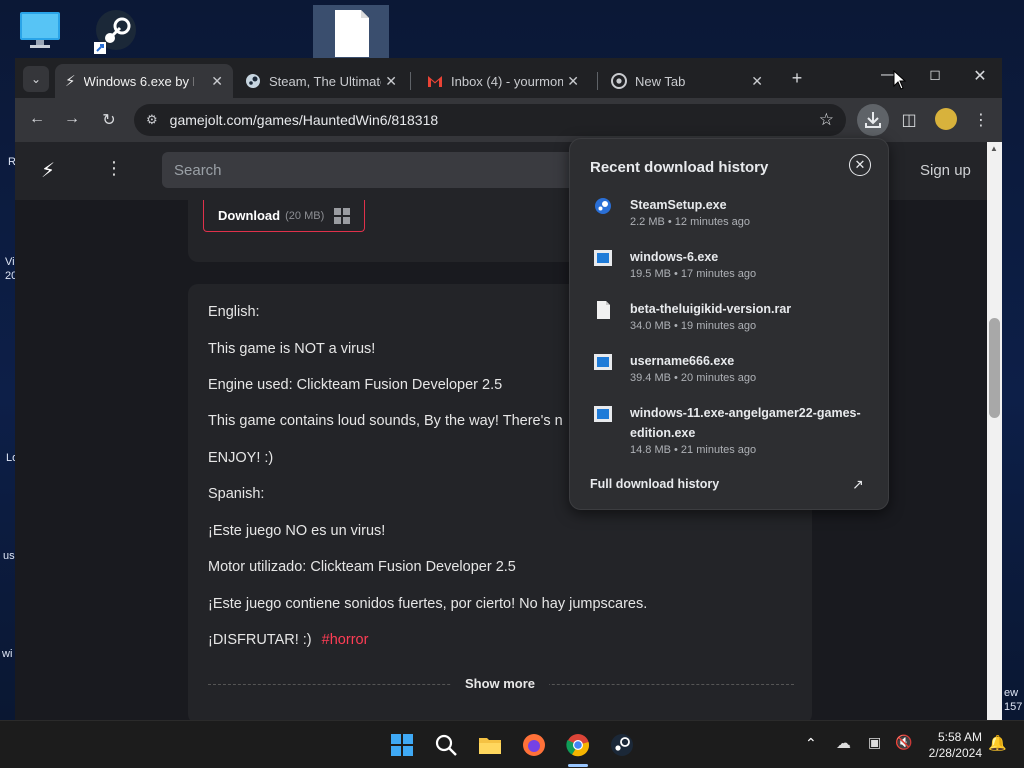 This screenshot has width=1024, height=768. I want to click on side-panel-icon: ◫, so click(909, 120).